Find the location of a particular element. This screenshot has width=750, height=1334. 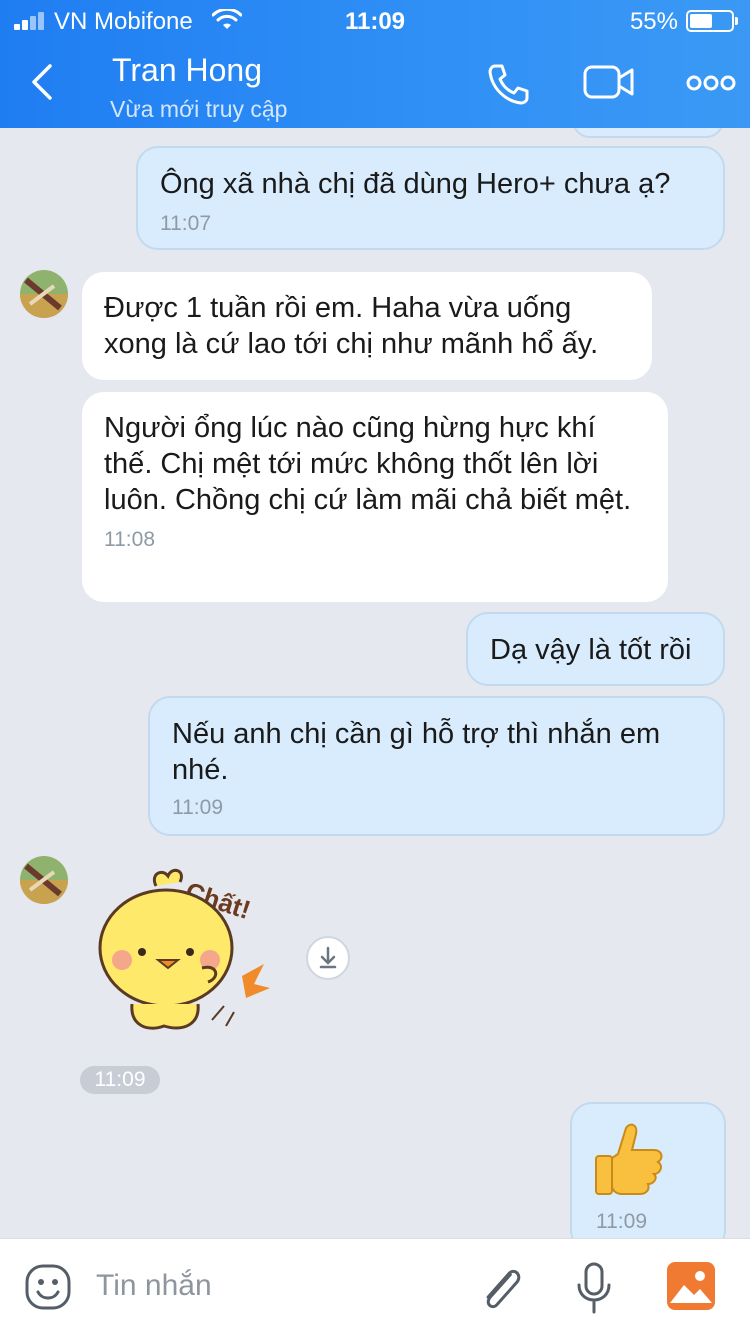

download-button is located at coordinates (328, 958).